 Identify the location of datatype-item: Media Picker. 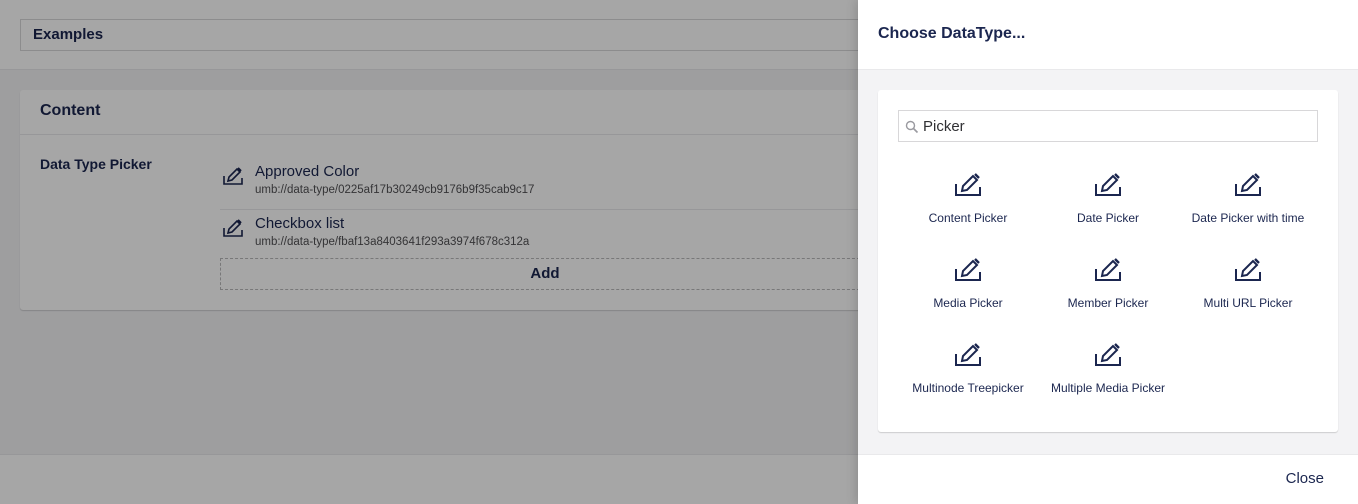
(968, 299).